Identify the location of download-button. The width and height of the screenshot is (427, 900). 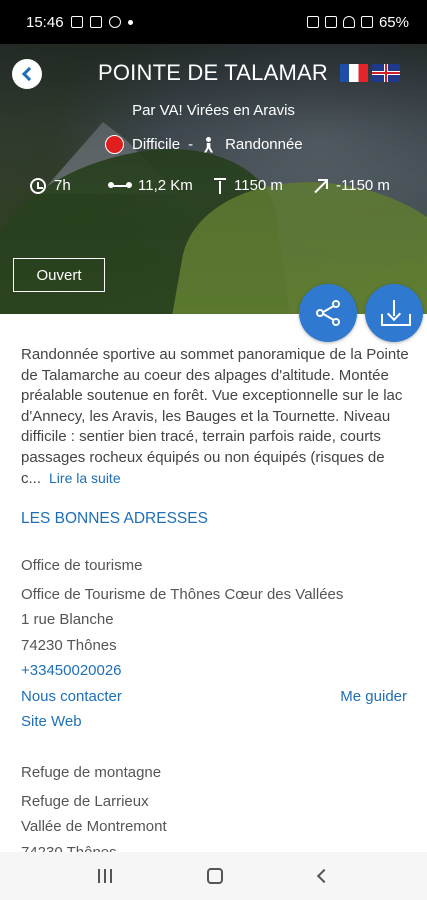
(394, 313).